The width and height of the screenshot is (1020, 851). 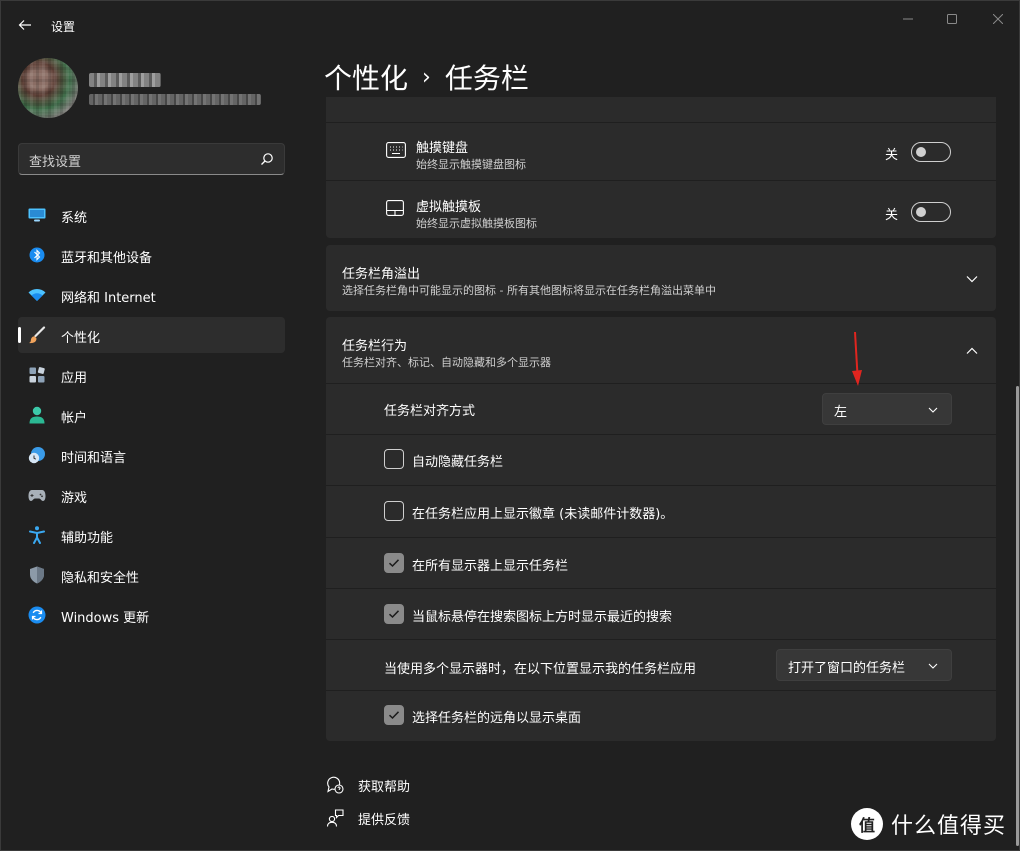 What do you see at coordinates (931, 212) in the screenshot?
I see `virtual-touchpad-toggle` at bounding box center [931, 212].